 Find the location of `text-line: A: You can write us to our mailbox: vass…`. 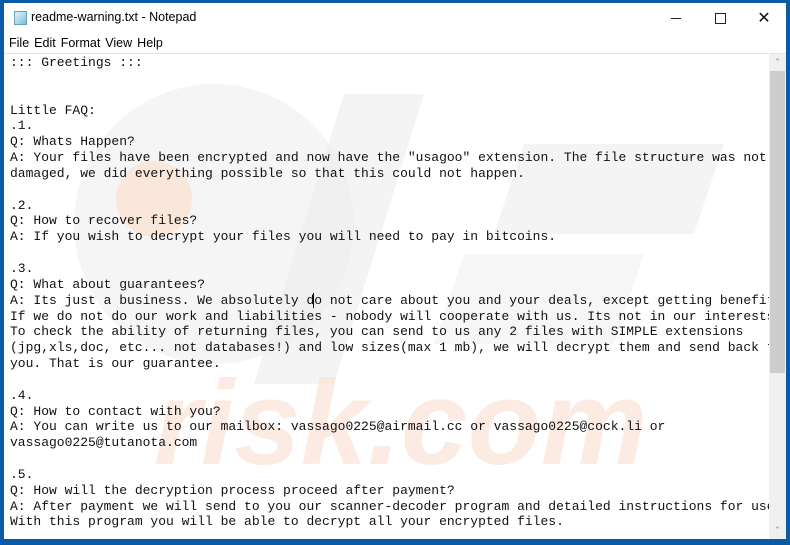

text-line: A: You can write us to our mailbox: vass… is located at coordinates (338, 427).